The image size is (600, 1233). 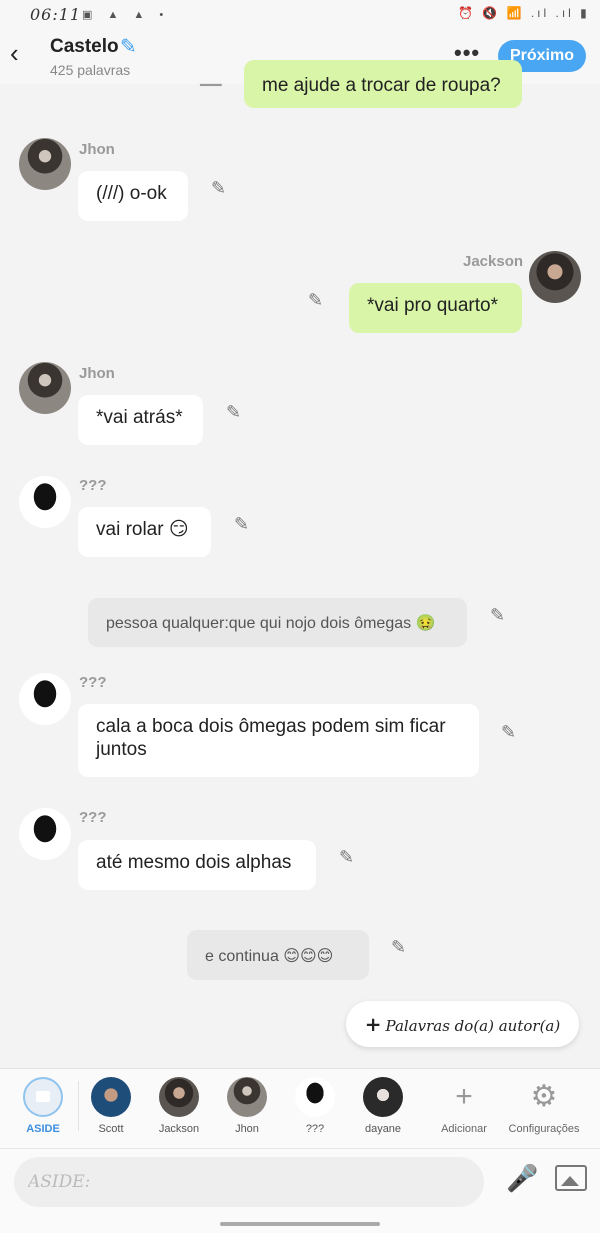 What do you see at coordinates (140, 420) in the screenshot?
I see `message-bubble: *vai atrás*` at bounding box center [140, 420].